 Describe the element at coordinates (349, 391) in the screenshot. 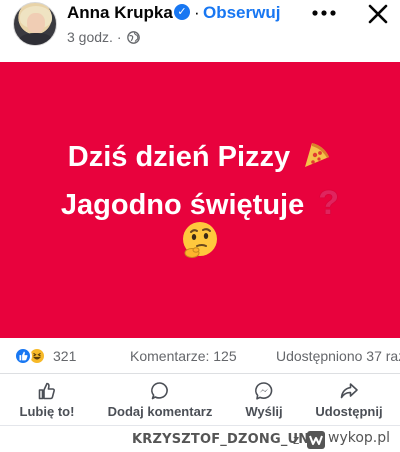

I see `share-arrow-icon` at that location.